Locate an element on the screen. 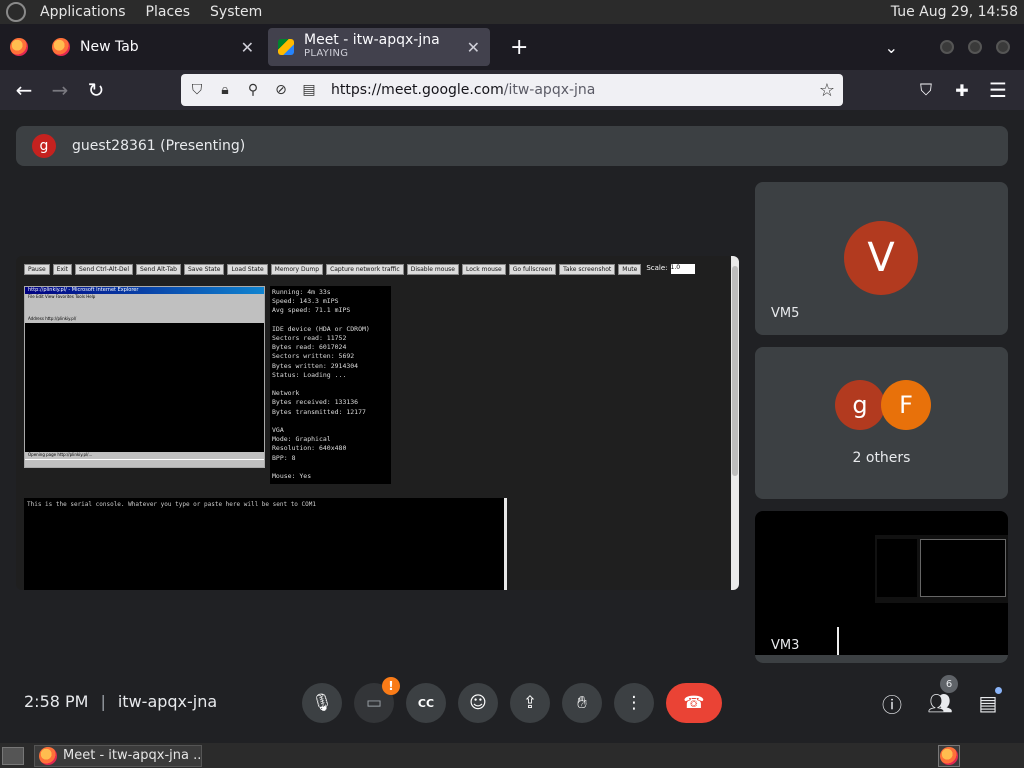 The width and height of the screenshot is (1024, 768). new-message-dot is located at coordinates (998, 690).